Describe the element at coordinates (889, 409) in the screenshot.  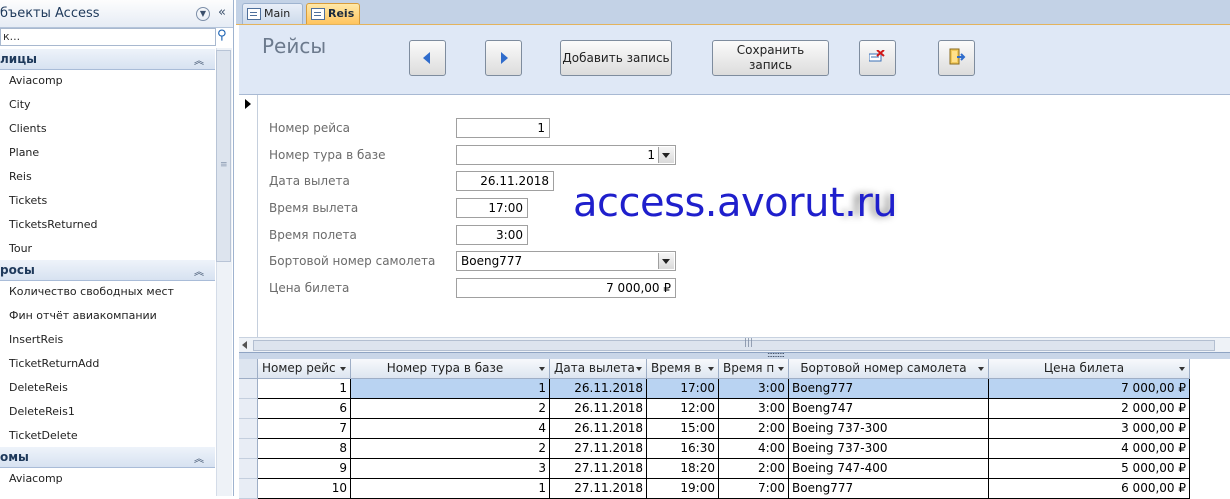
I see `cell-plane-number: Boeng747` at that location.